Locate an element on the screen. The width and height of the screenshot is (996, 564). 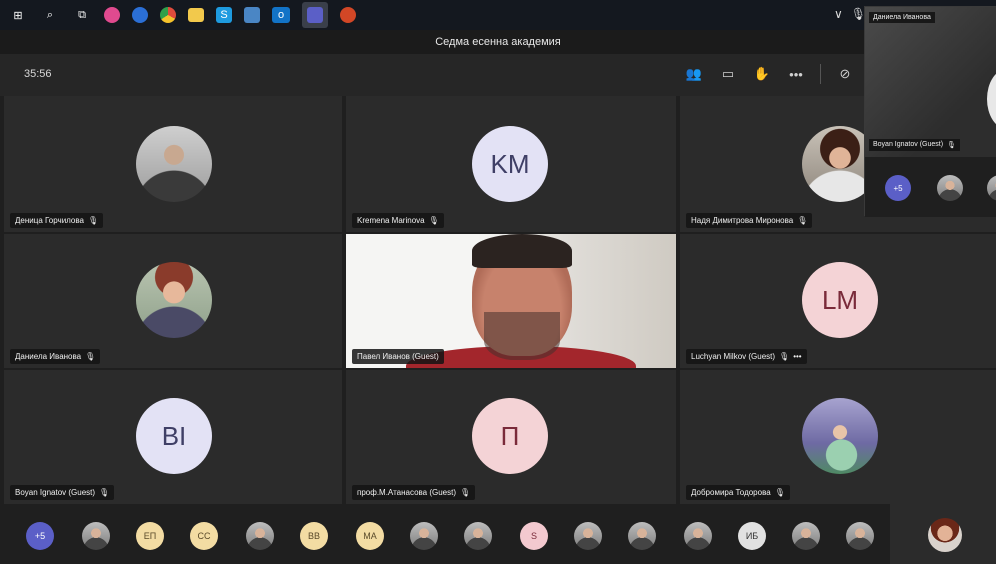
participant-tile: П проф.М.Атанасова (Guest) 🎙 is located at coordinates (511, 437).